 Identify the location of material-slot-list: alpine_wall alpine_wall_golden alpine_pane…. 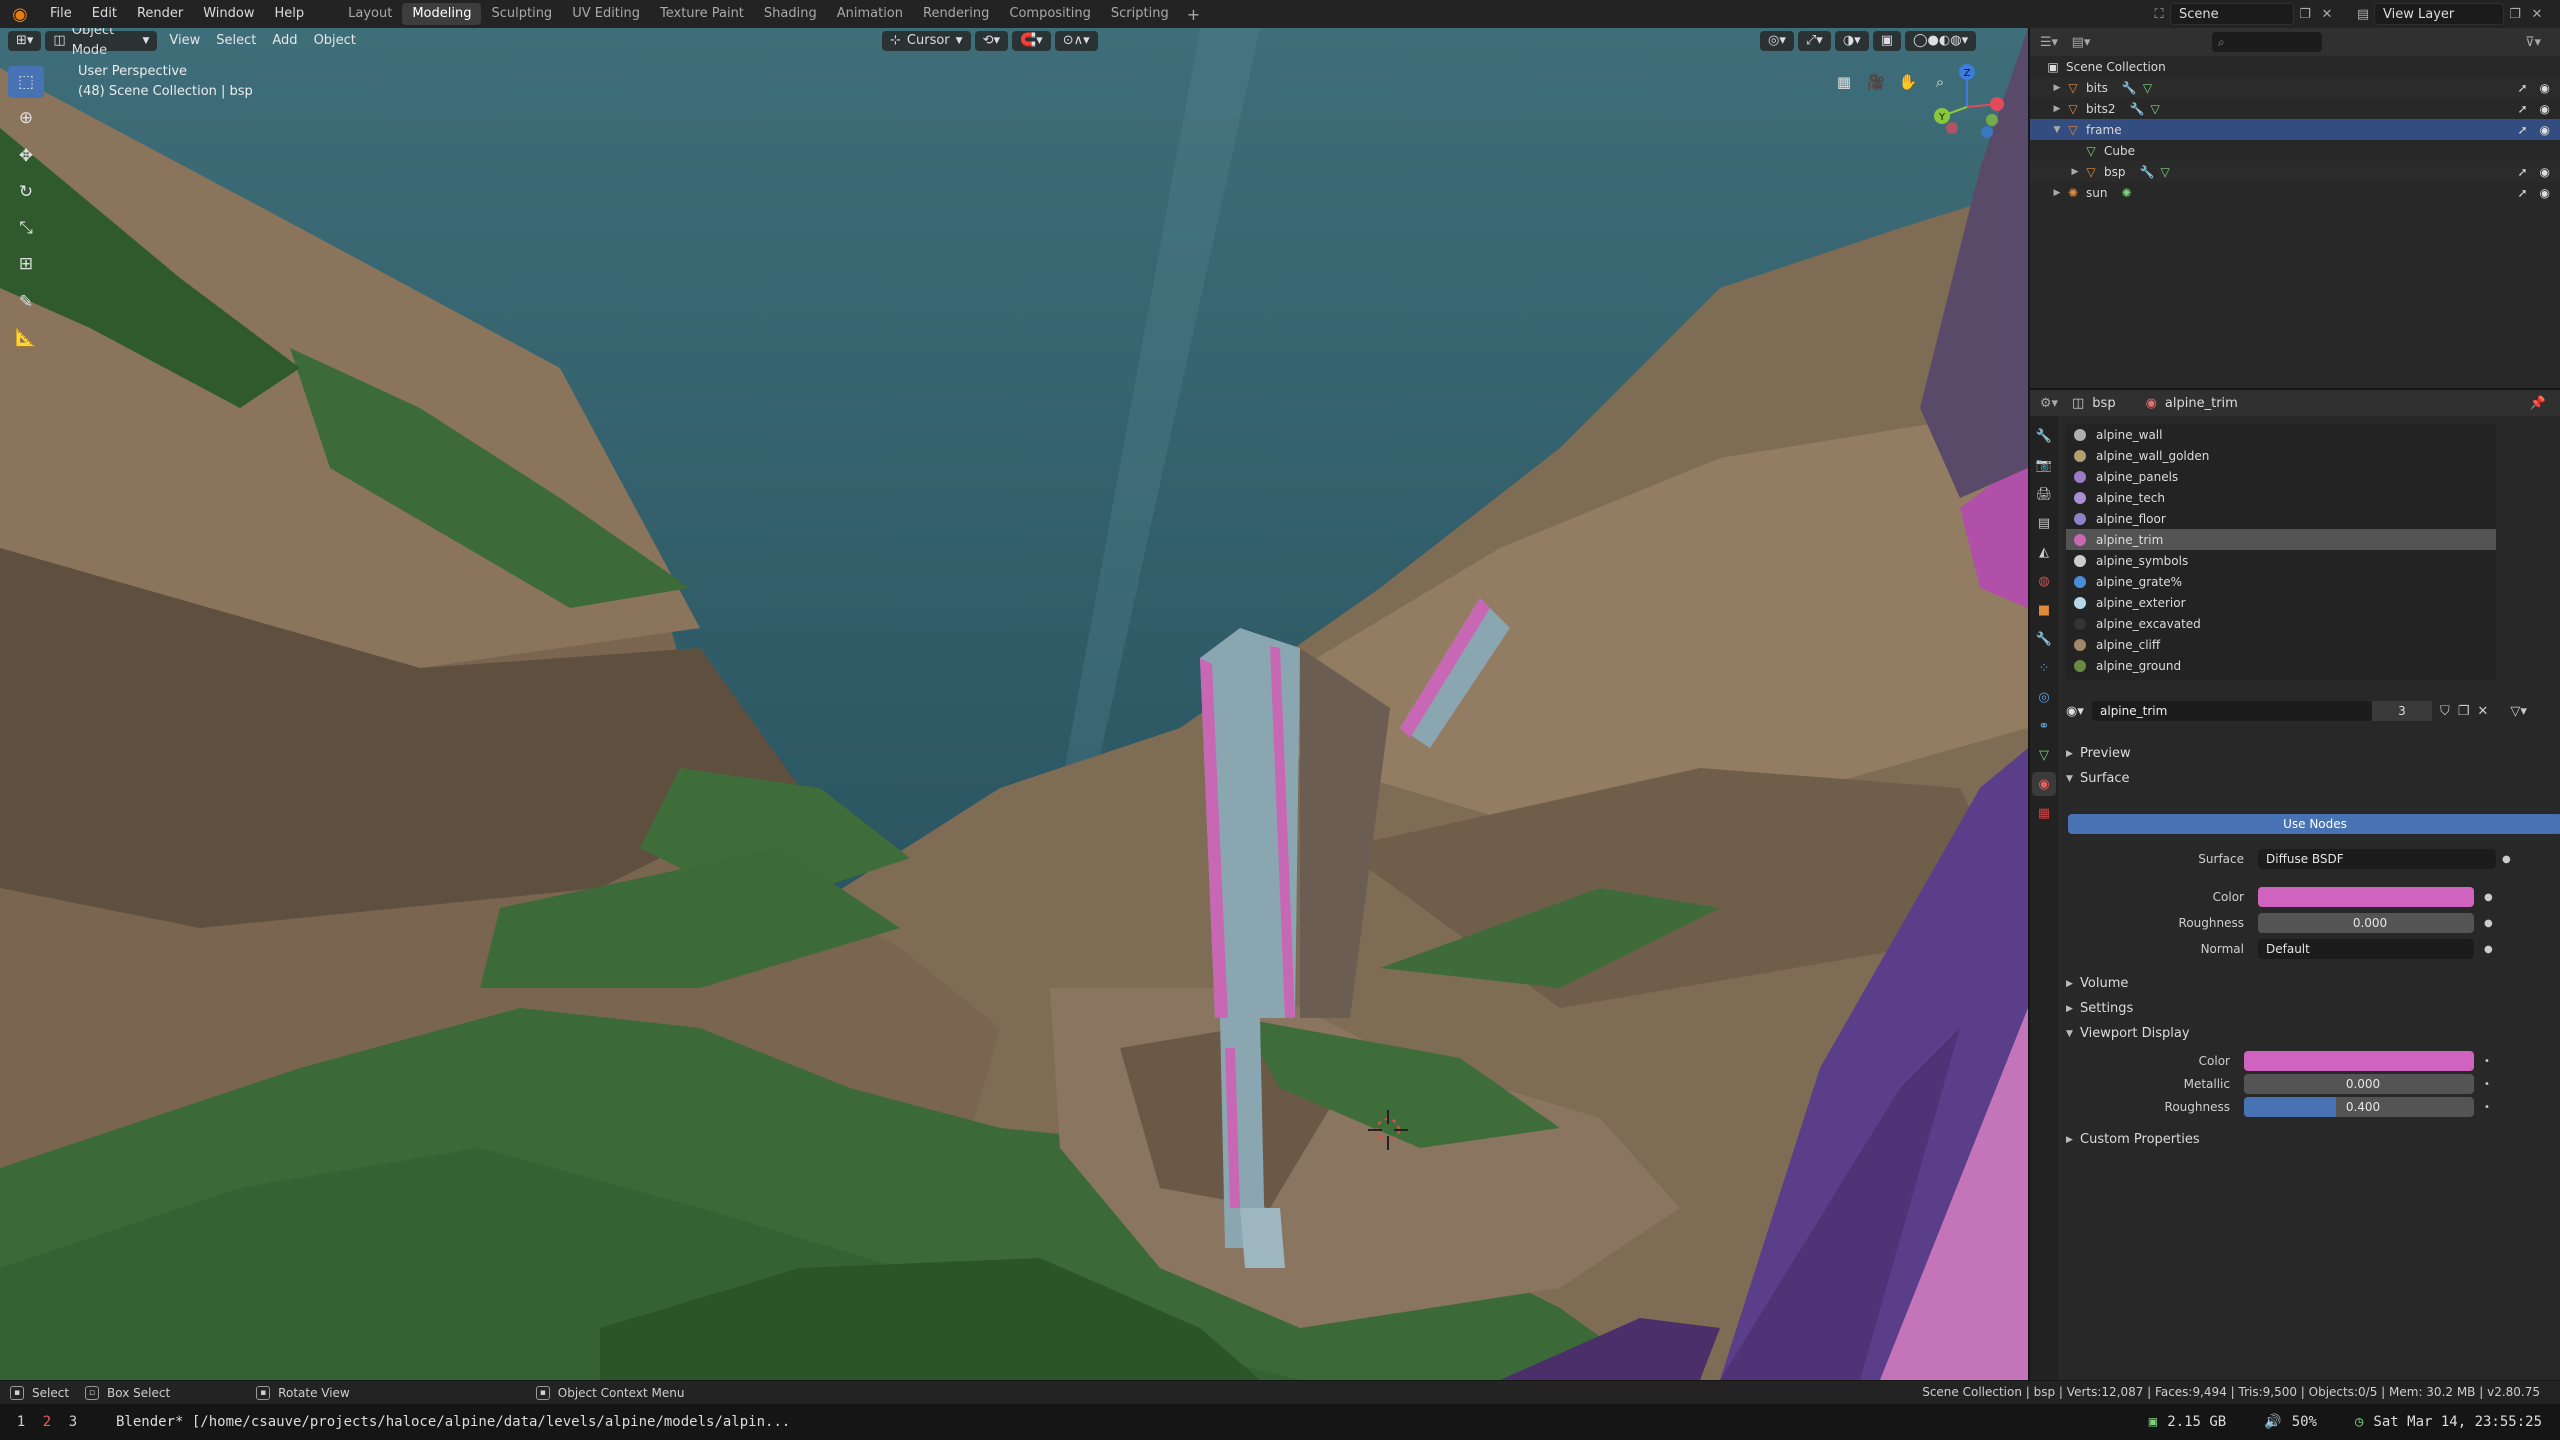
(2281, 552).